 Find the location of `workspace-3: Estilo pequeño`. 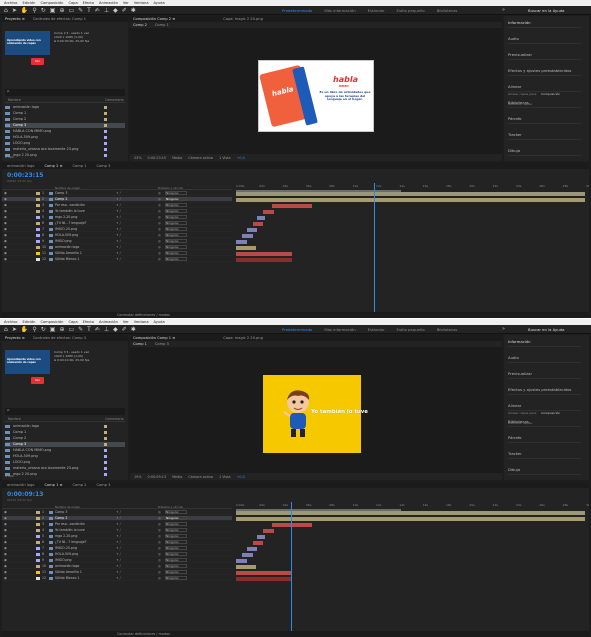

workspace-3: Estilo pequeño is located at coordinates (411, 10).